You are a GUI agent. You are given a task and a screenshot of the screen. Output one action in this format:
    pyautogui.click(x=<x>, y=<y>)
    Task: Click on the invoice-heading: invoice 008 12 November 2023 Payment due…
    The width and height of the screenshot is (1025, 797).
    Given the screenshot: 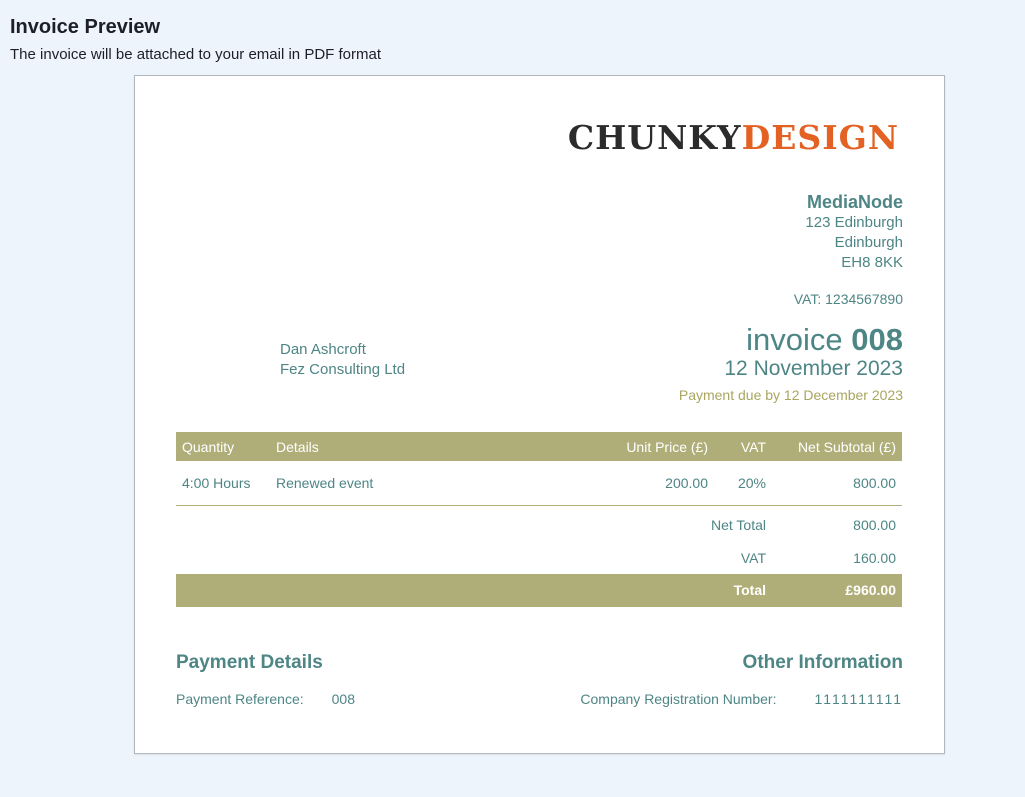 What is the action you would take?
    pyautogui.click(x=790, y=363)
    